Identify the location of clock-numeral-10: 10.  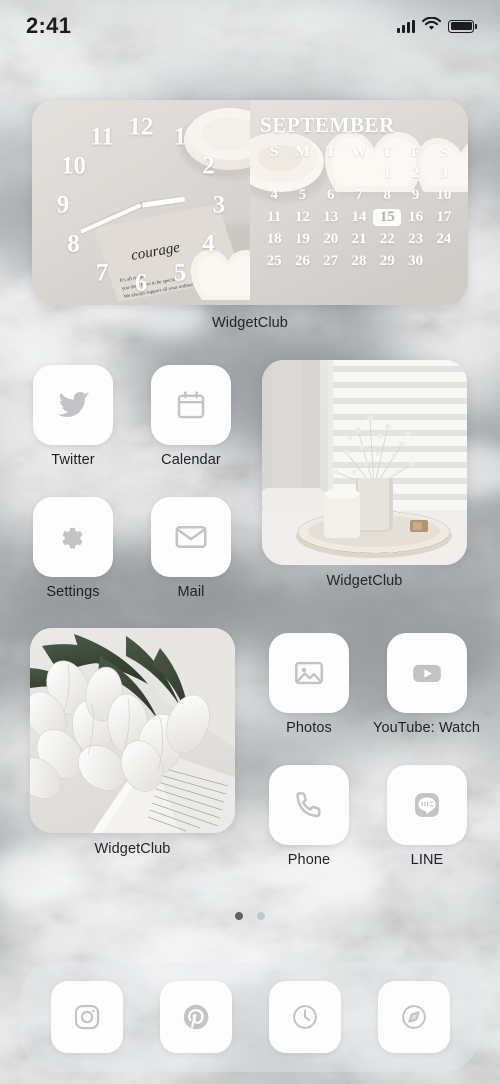
(73, 166).